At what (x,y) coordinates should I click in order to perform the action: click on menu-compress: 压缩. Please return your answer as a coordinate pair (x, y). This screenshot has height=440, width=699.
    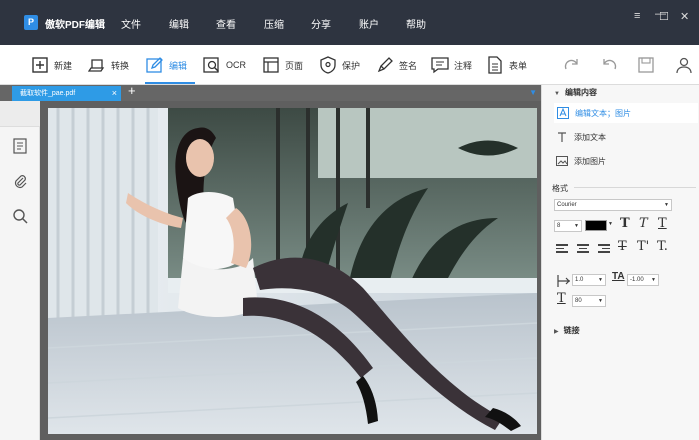
    Looking at the image, I should click on (274, 23).